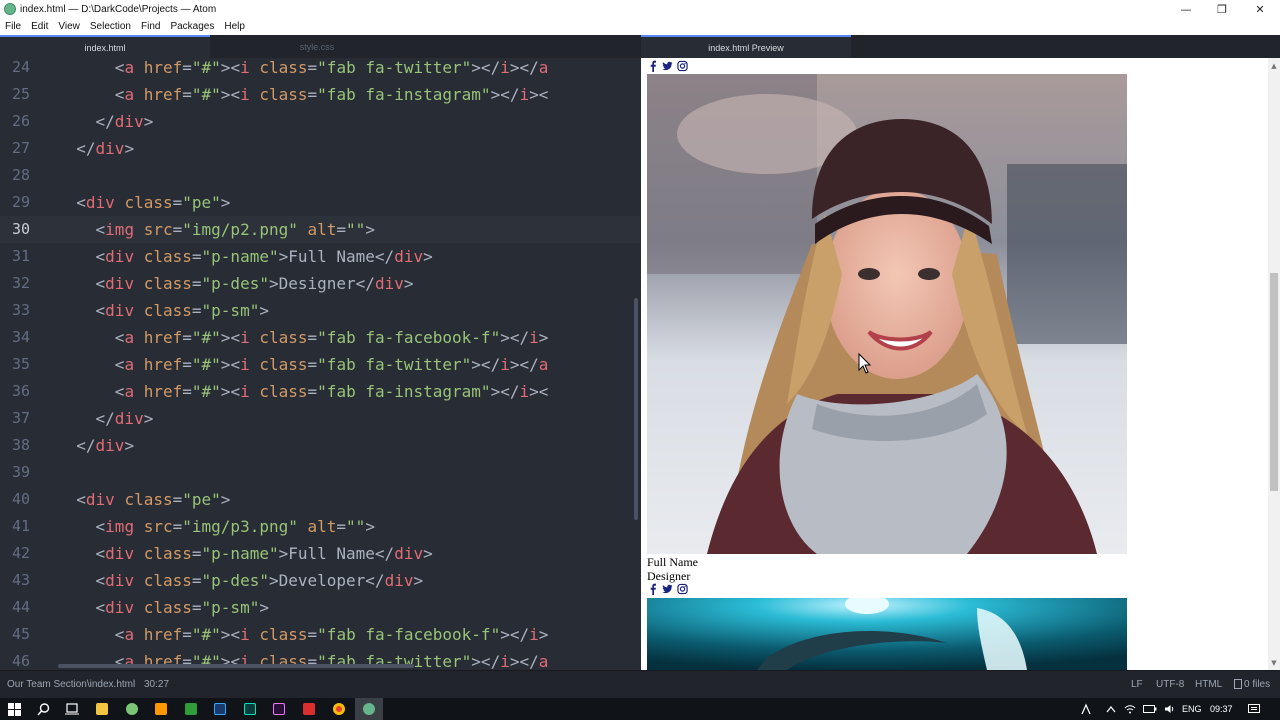 The height and width of the screenshot is (720, 1280). Describe the element at coordinates (320, 472) in the screenshot. I see `code-line: 39` at that location.